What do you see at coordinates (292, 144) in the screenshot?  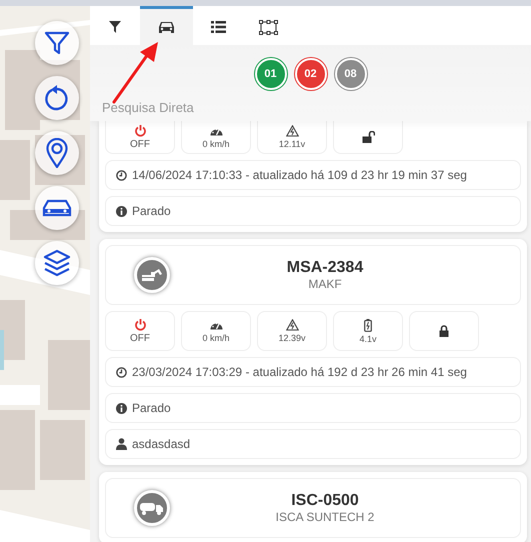 I see `voltage-value: 12.11v` at bounding box center [292, 144].